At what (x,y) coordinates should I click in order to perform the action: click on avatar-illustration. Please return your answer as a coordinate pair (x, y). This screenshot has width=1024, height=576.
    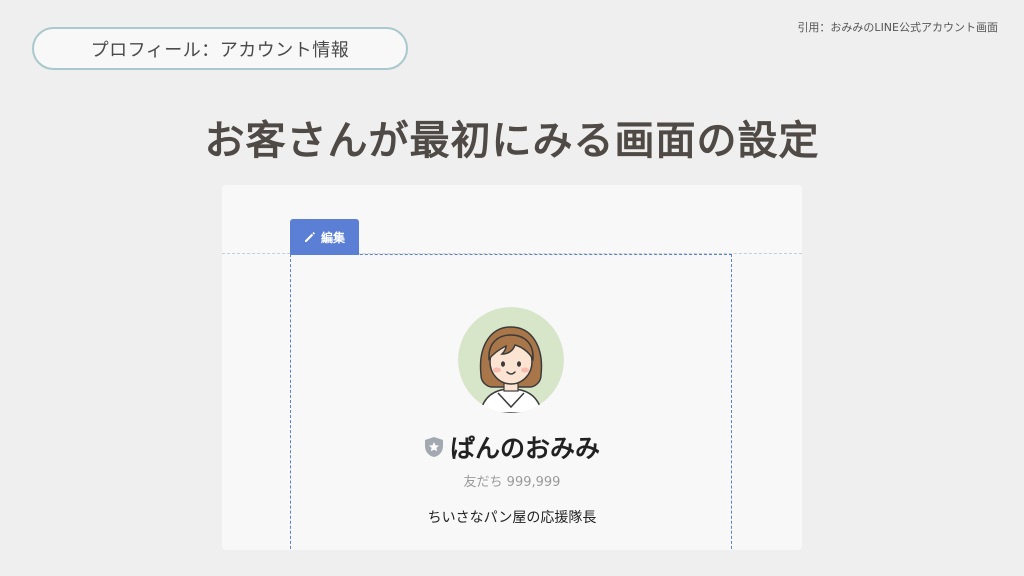
    Looking at the image, I should click on (511, 360).